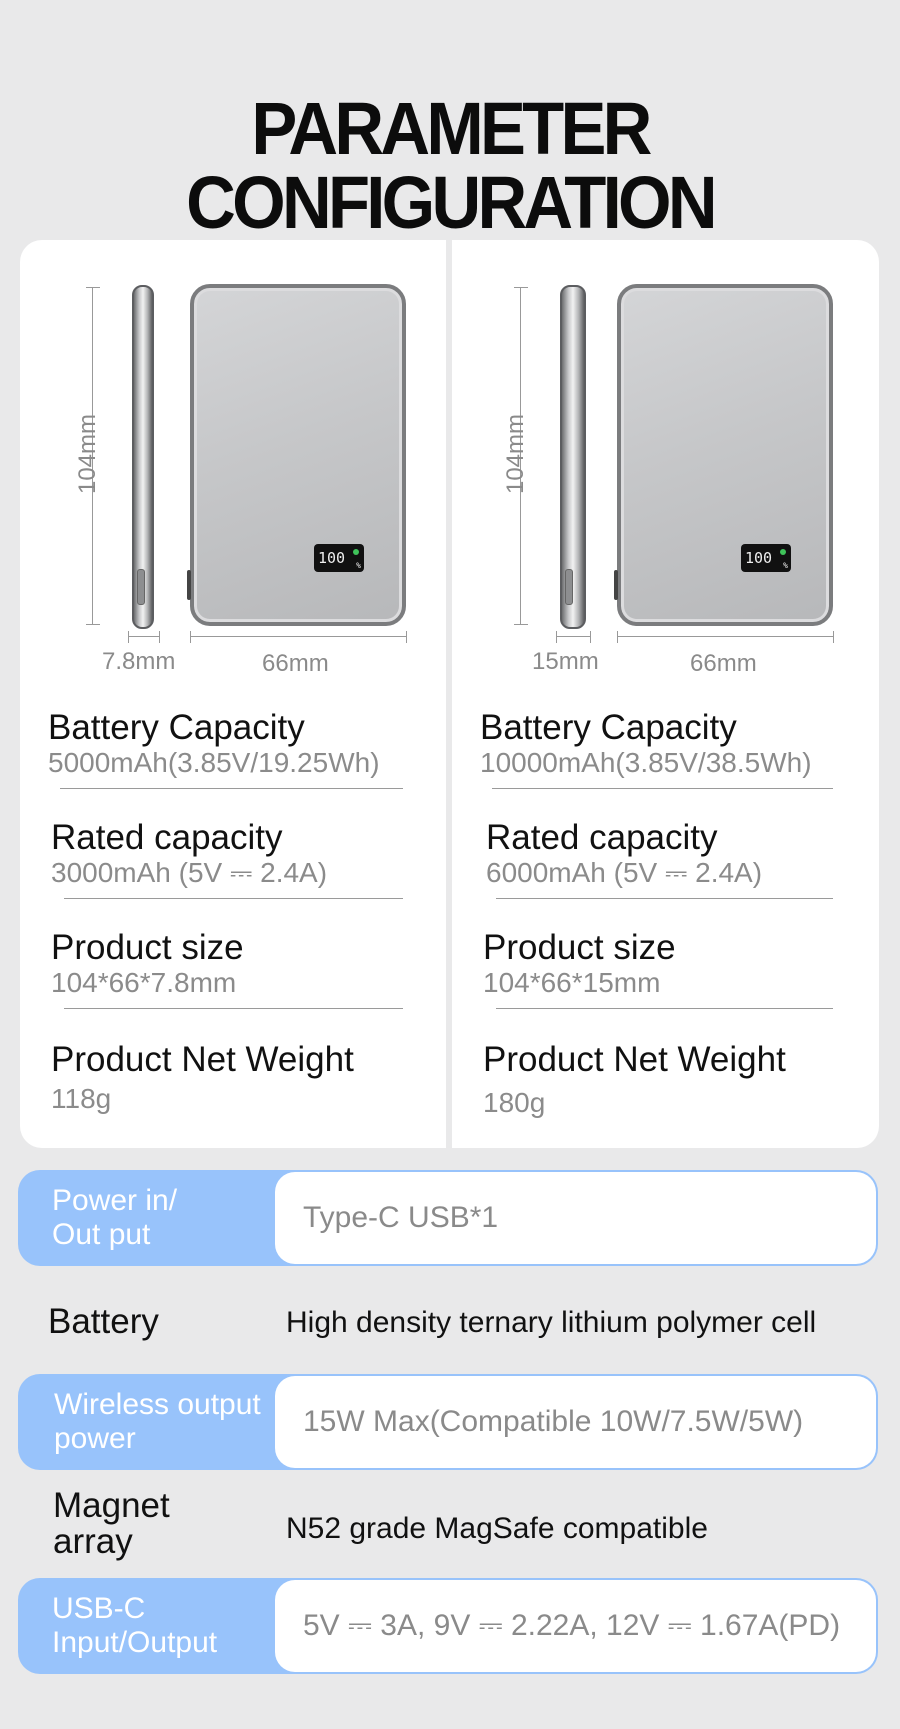  What do you see at coordinates (214, 743) in the screenshot?
I see `spec-battery-capacity: Battery Capacity 5000mAh(3.85V/19.25Wh)` at bounding box center [214, 743].